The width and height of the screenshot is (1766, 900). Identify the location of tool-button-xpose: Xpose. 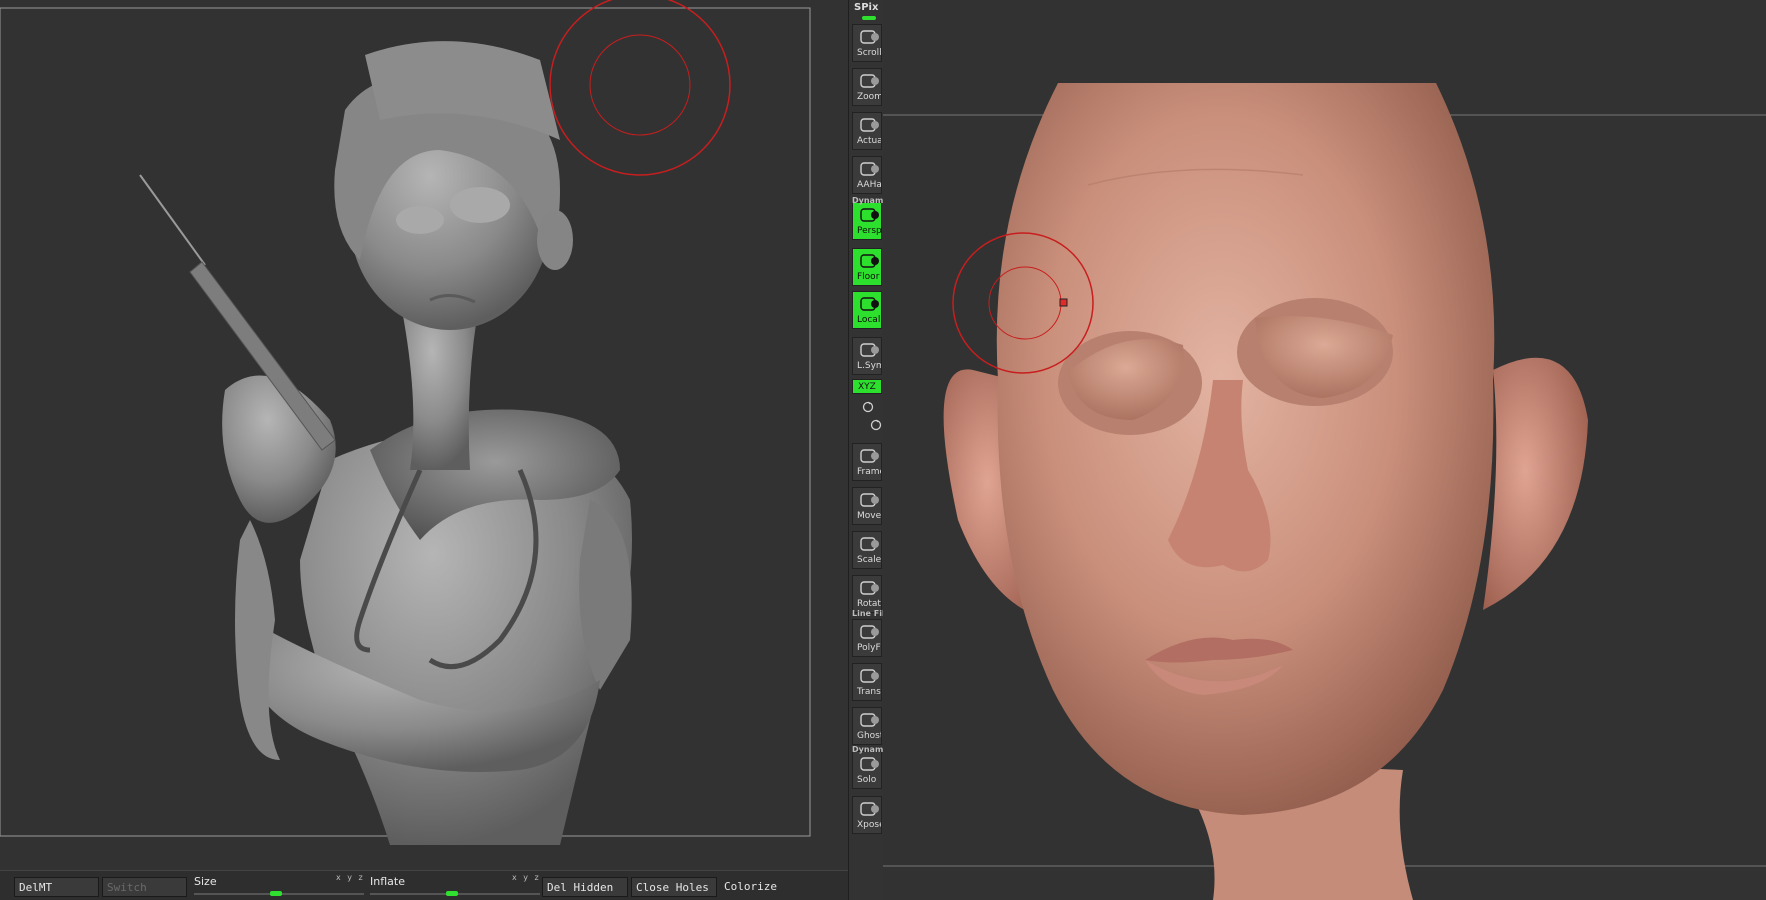
(867, 815).